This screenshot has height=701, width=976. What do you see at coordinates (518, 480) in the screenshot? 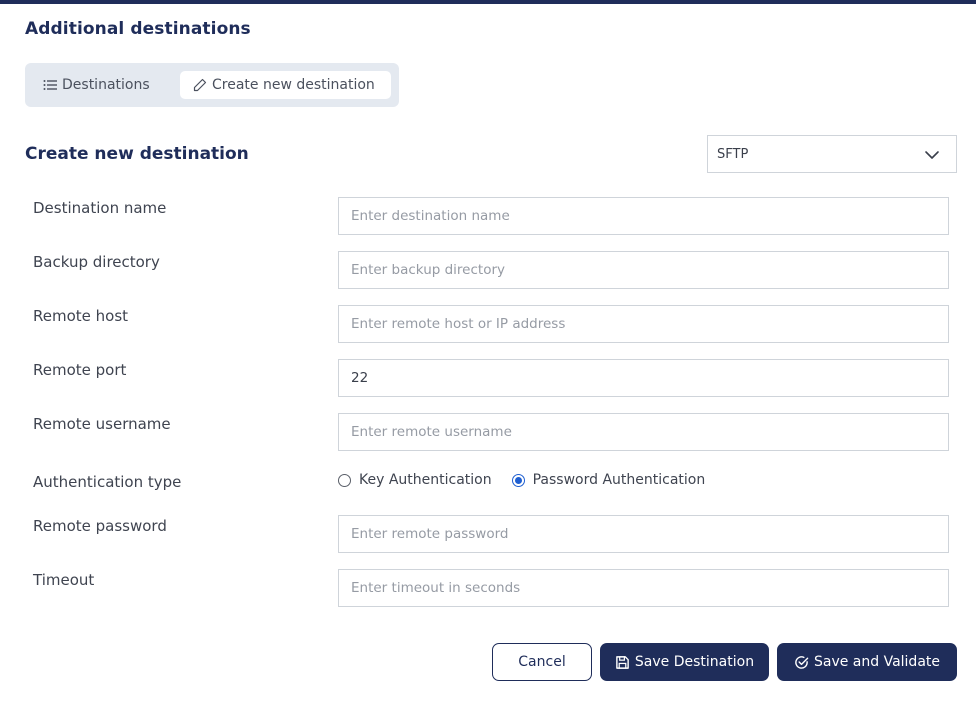
I see `radio-checked-icon` at bounding box center [518, 480].